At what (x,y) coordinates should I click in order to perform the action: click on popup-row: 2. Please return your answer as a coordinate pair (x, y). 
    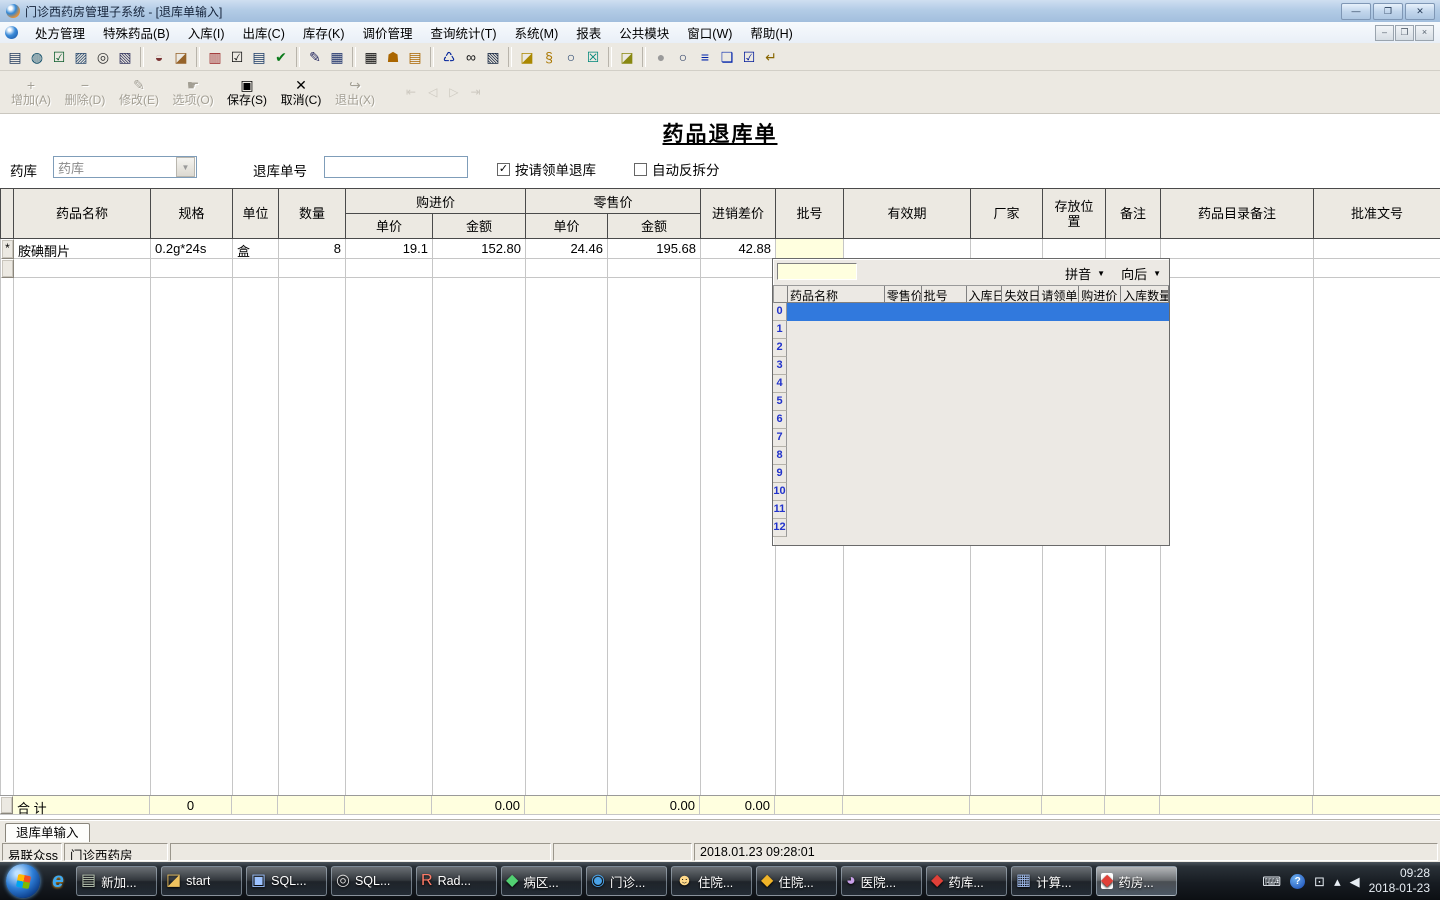
    Looking at the image, I should click on (971, 348).